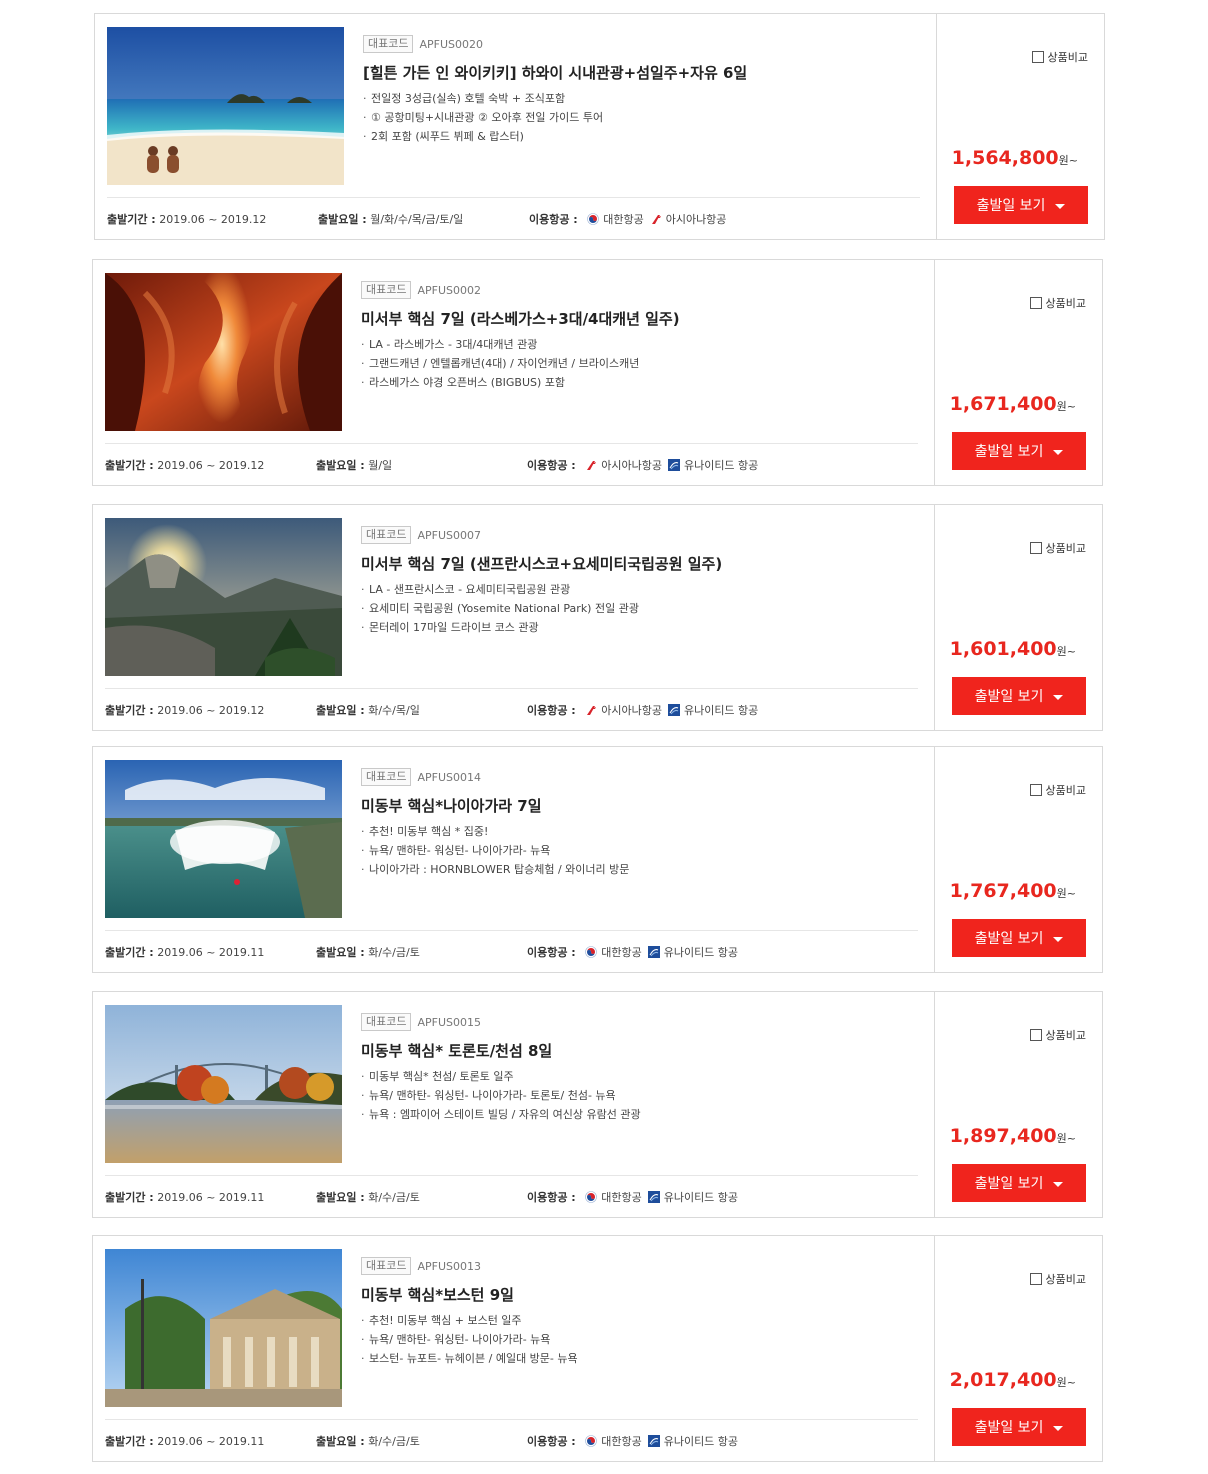 This screenshot has width=1208, height=1474. I want to click on days-value: 월/화/수/목/금/토/일, so click(417, 219).